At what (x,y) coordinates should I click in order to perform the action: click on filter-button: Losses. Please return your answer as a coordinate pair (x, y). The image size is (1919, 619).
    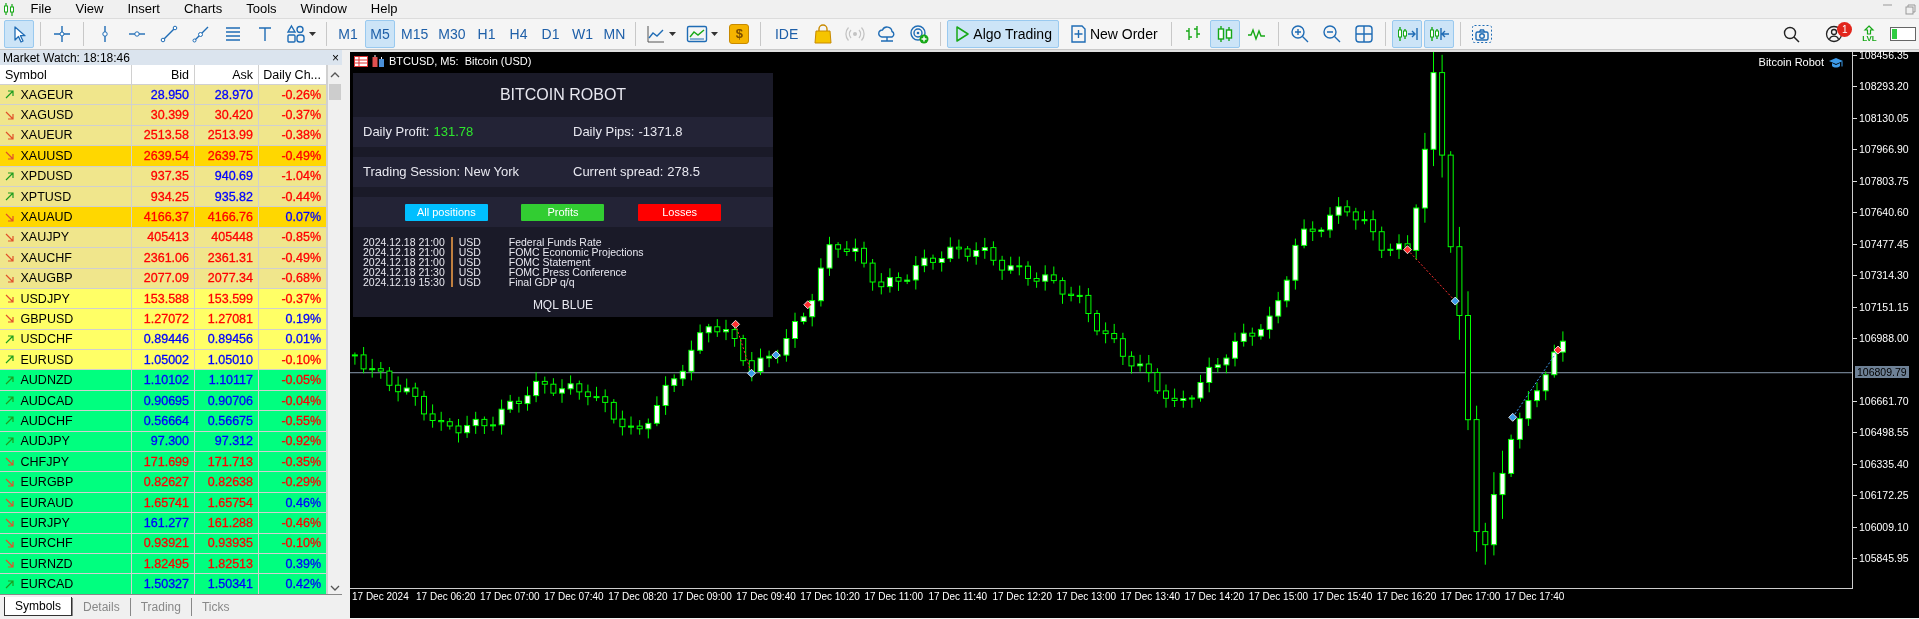
    Looking at the image, I should click on (680, 212).